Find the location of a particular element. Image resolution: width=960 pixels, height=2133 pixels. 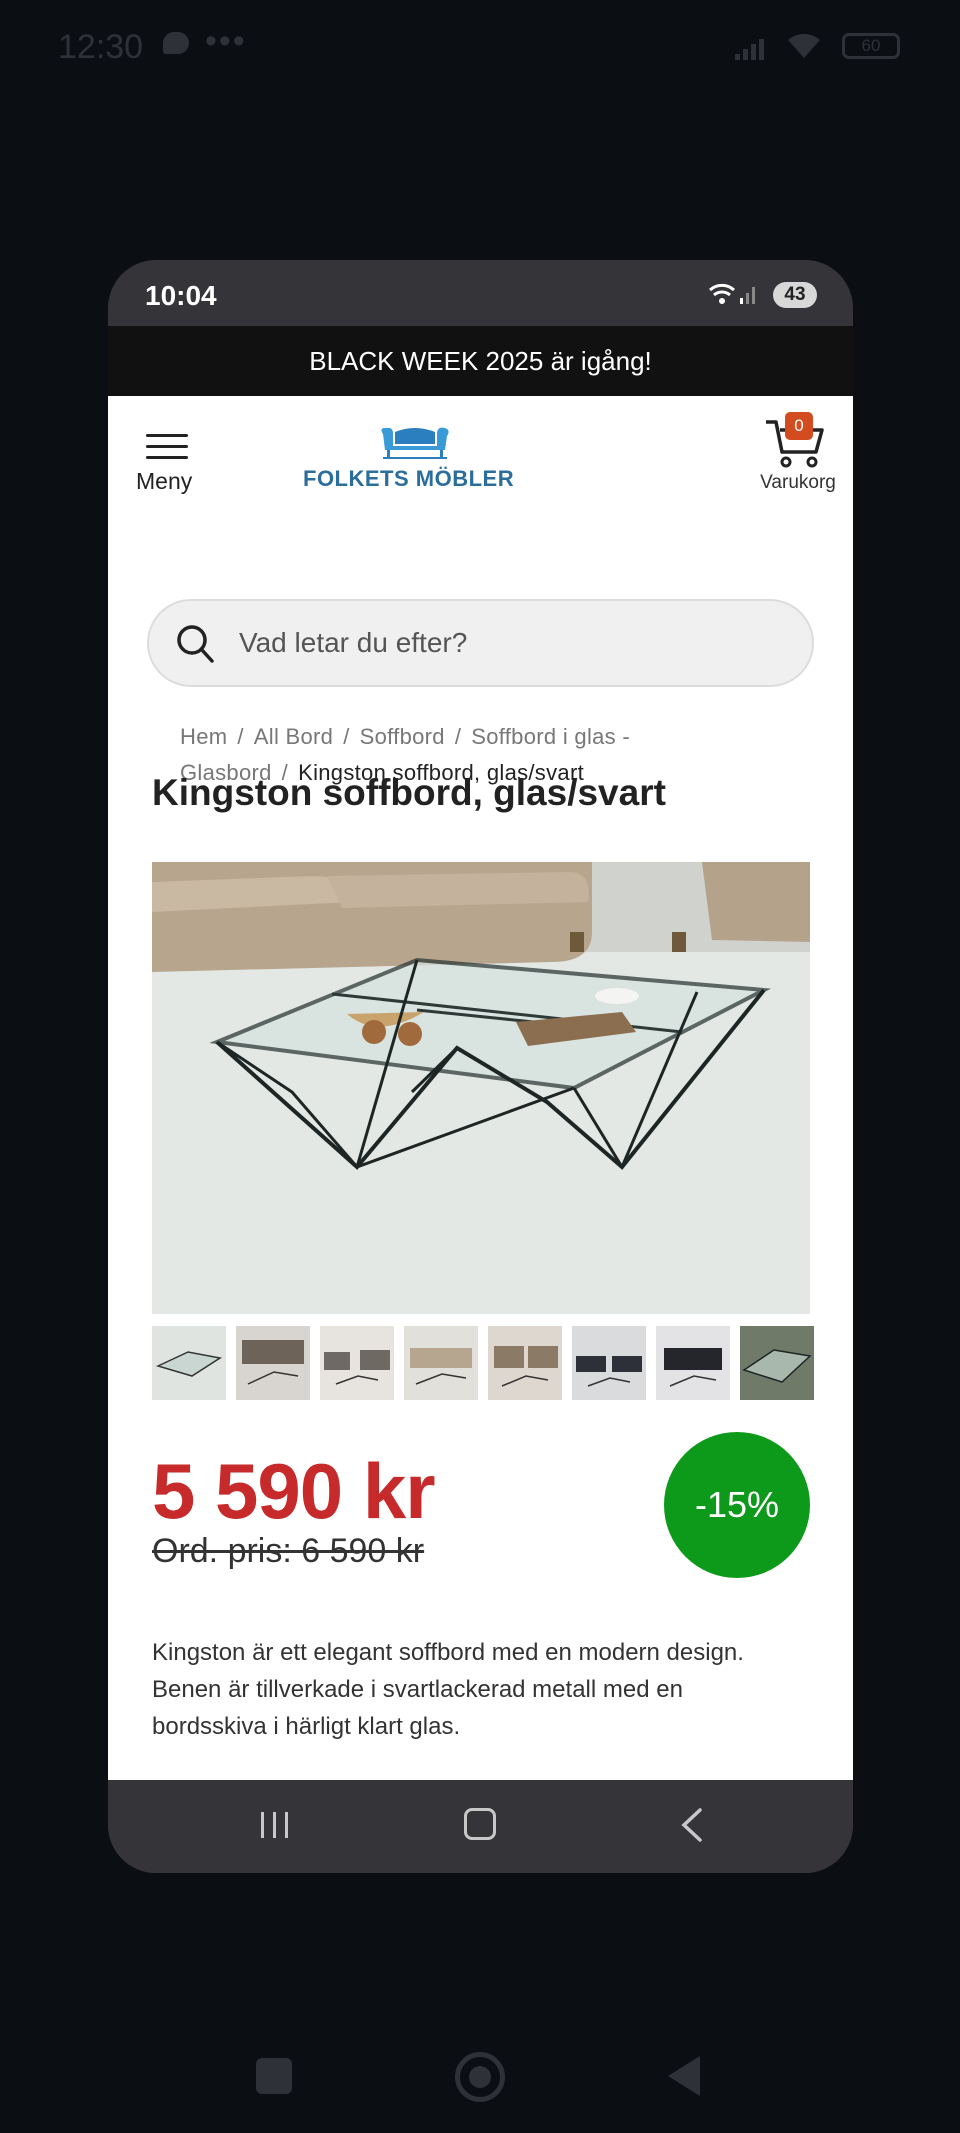

cart-label: Varukorg is located at coordinates (798, 482).